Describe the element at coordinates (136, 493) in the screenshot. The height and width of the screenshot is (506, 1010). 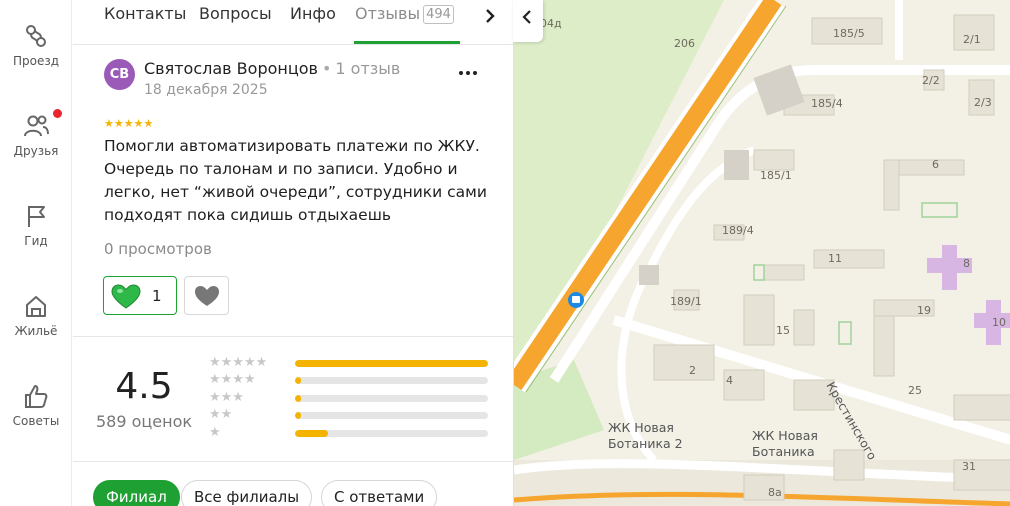
I see `filter-branch-chip: Филиал` at that location.